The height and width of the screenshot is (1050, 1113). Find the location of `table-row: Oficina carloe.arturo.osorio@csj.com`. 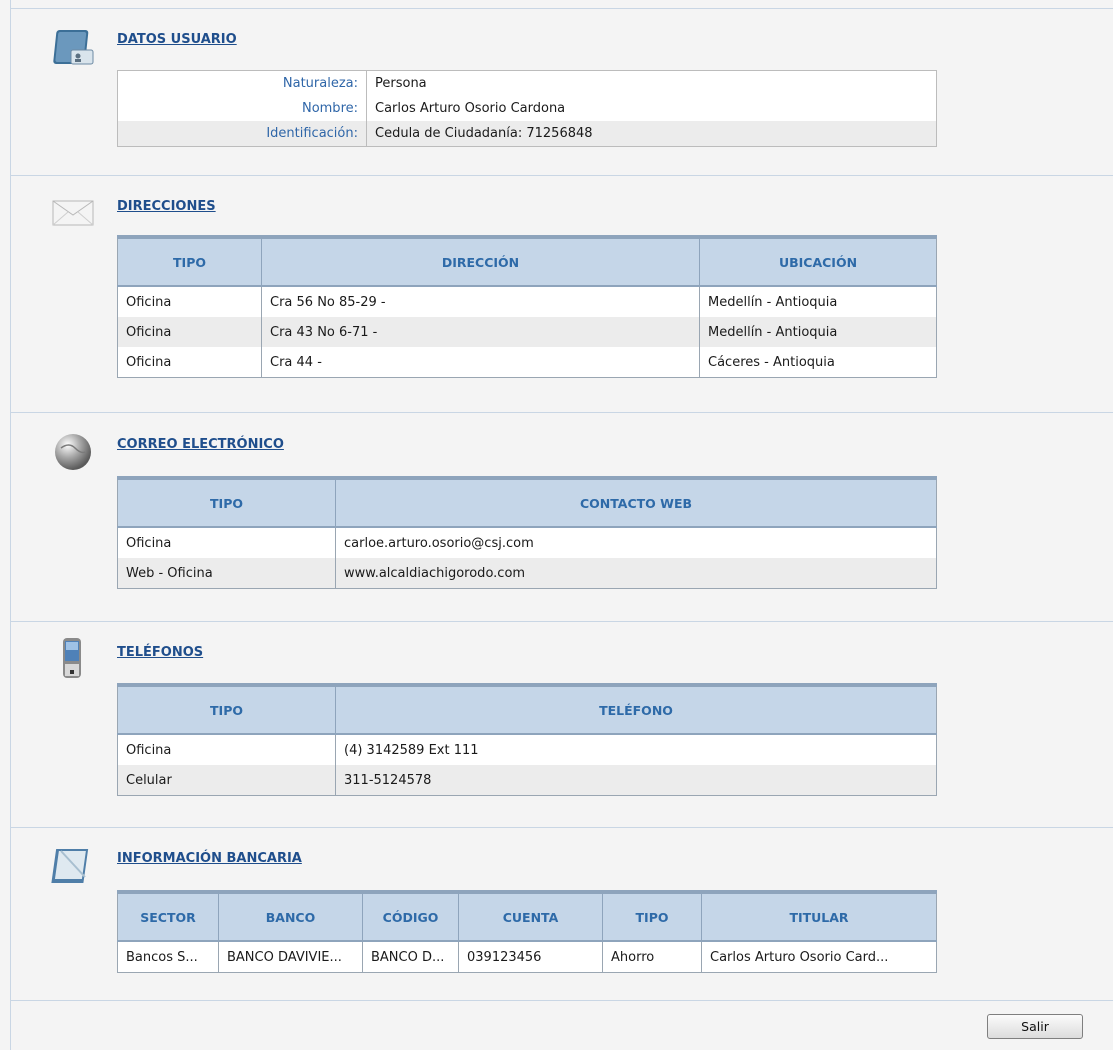

table-row: Oficina carloe.arturo.osorio@csj.com is located at coordinates (527, 542).